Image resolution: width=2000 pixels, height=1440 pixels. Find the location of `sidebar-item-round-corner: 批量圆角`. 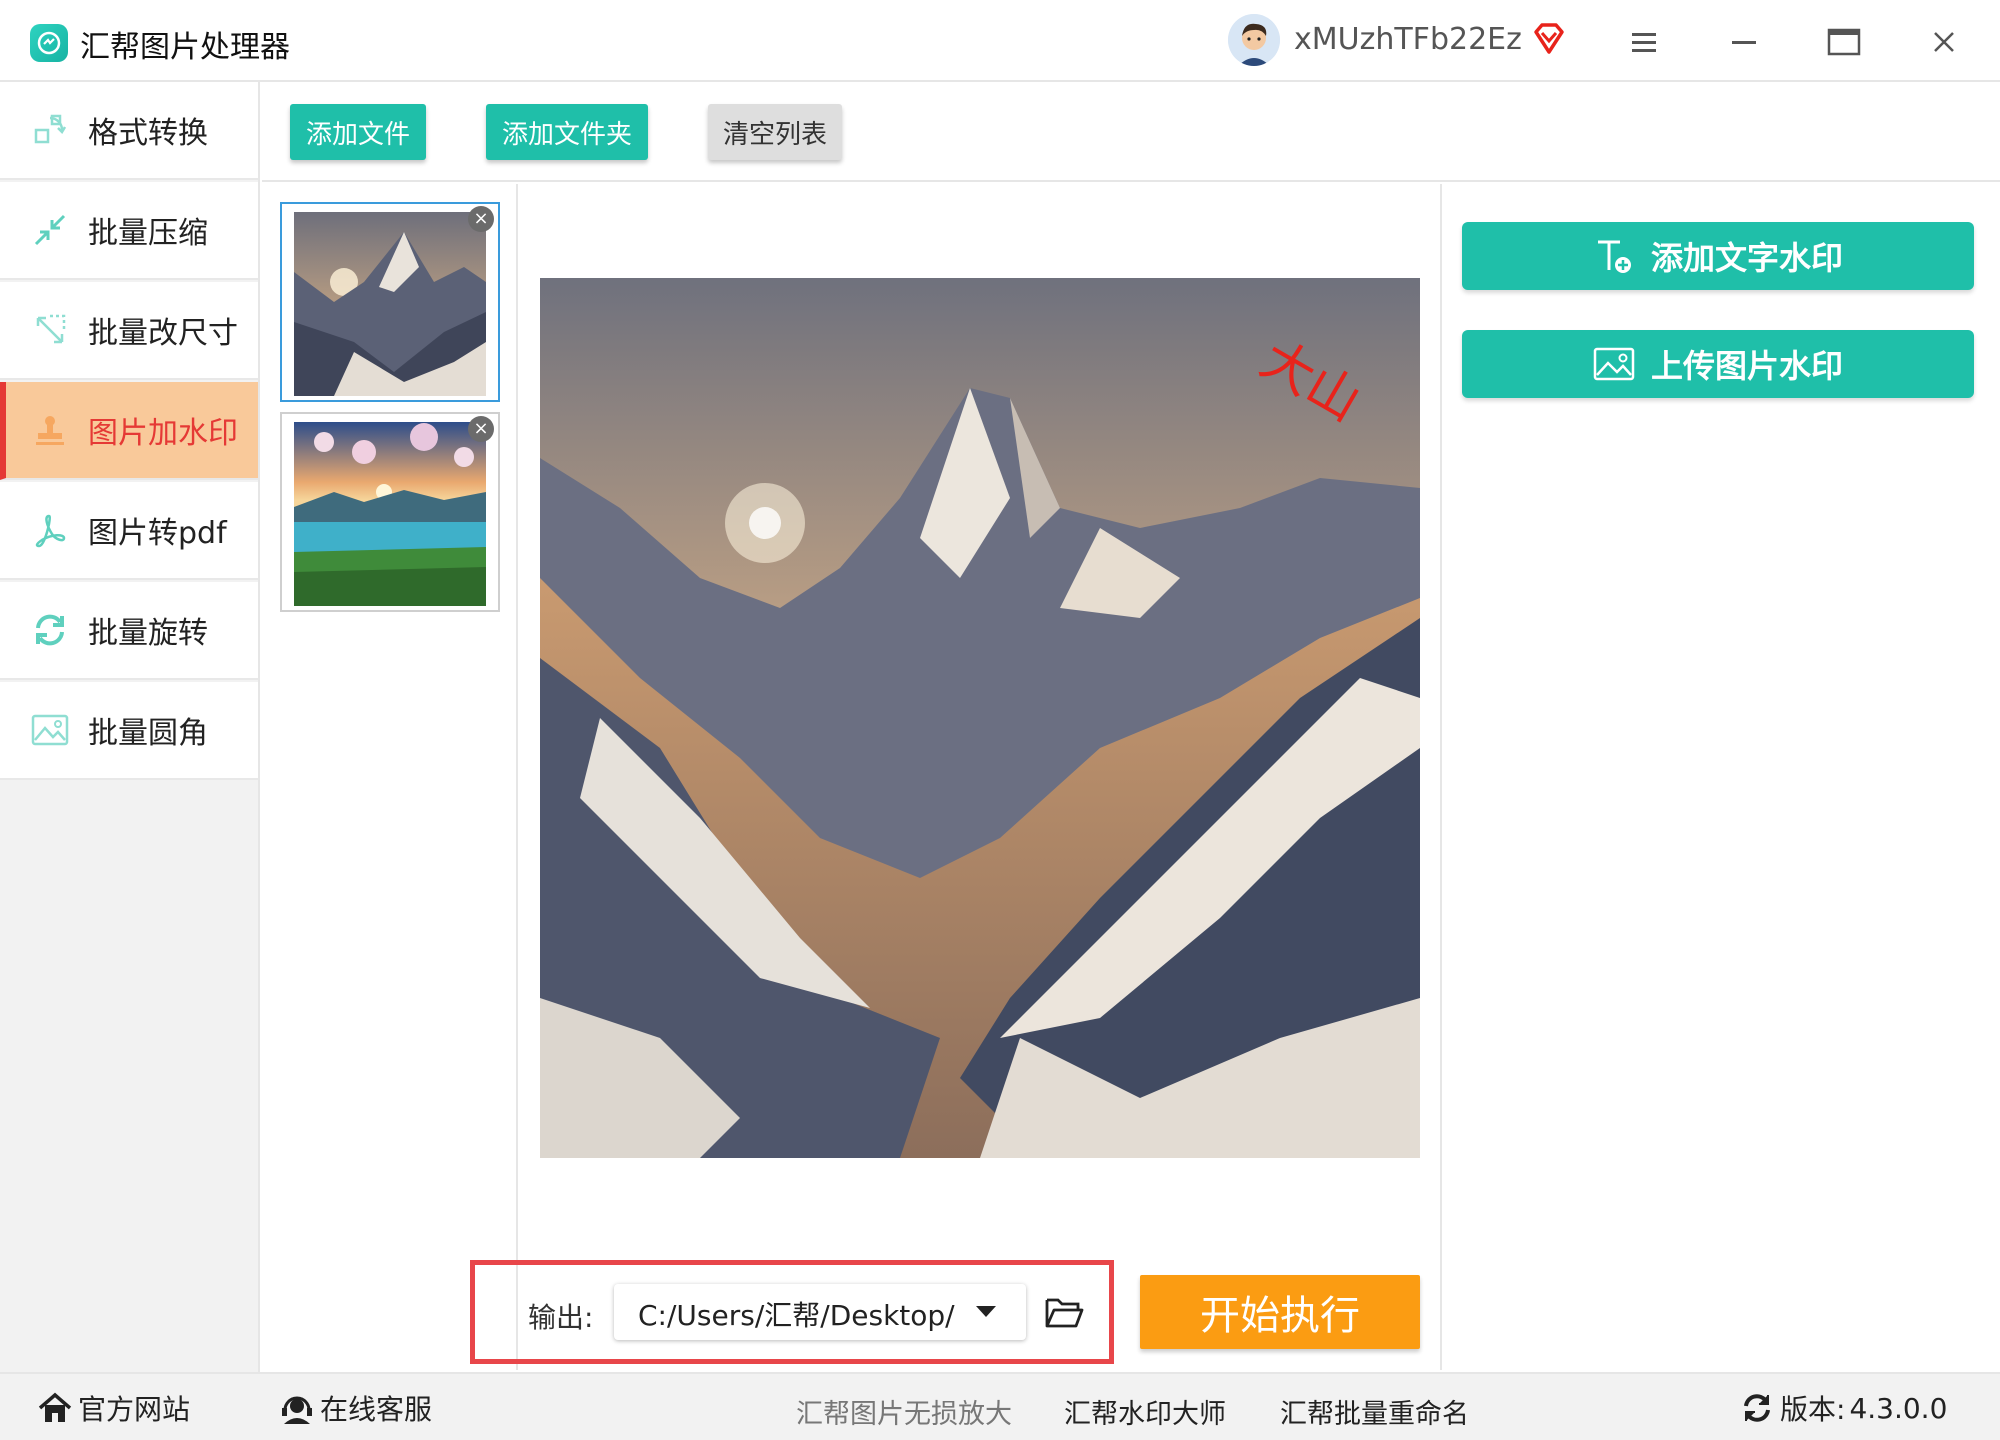

sidebar-item-round-corner: 批量圆角 is located at coordinates (129, 731).